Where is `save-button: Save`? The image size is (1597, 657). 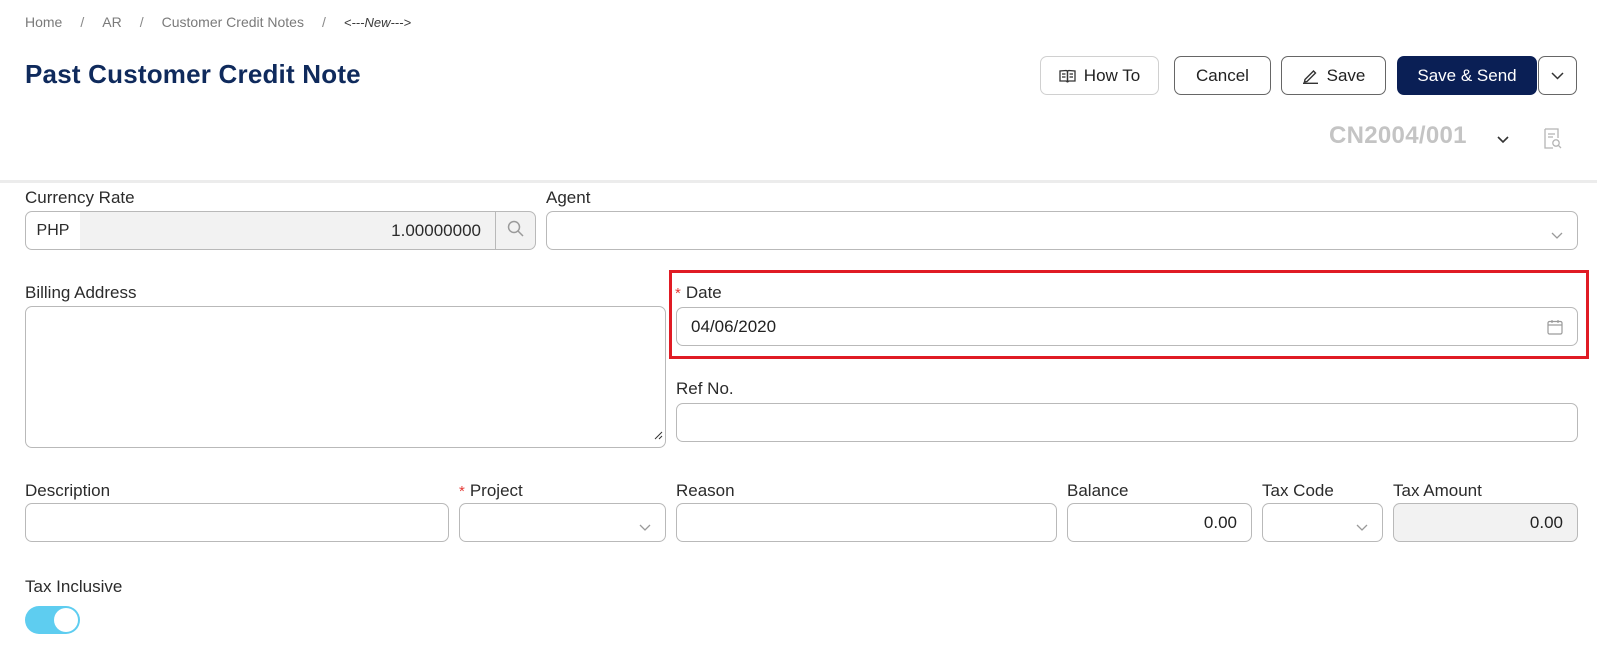
save-button: Save is located at coordinates (1333, 75).